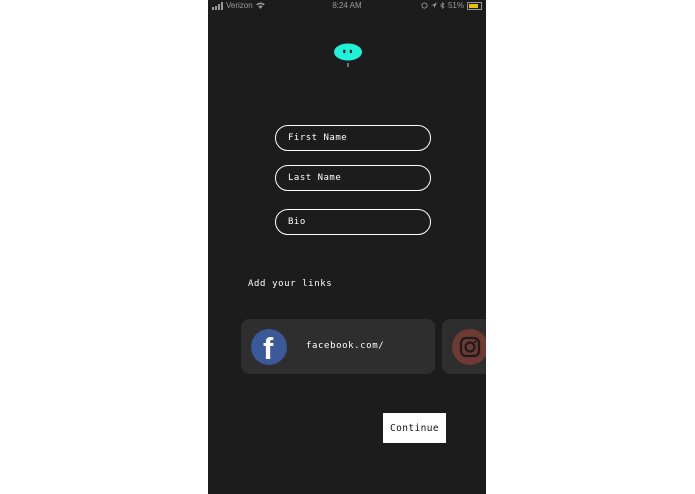 The image size is (695, 494). What do you see at coordinates (353, 138) in the screenshot?
I see `first-name-input` at bounding box center [353, 138].